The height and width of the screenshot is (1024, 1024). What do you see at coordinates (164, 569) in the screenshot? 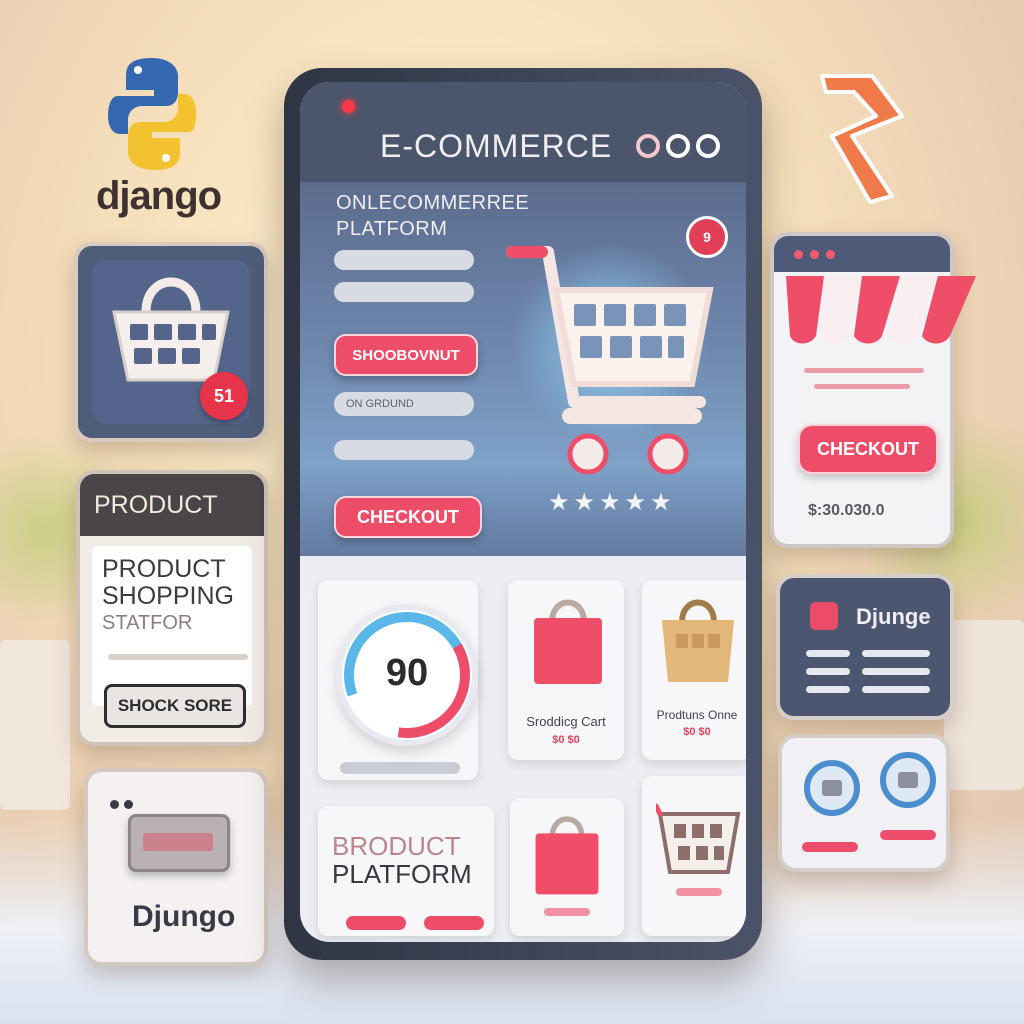
I see `product-line-1: PRODUCT` at bounding box center [164, 569].